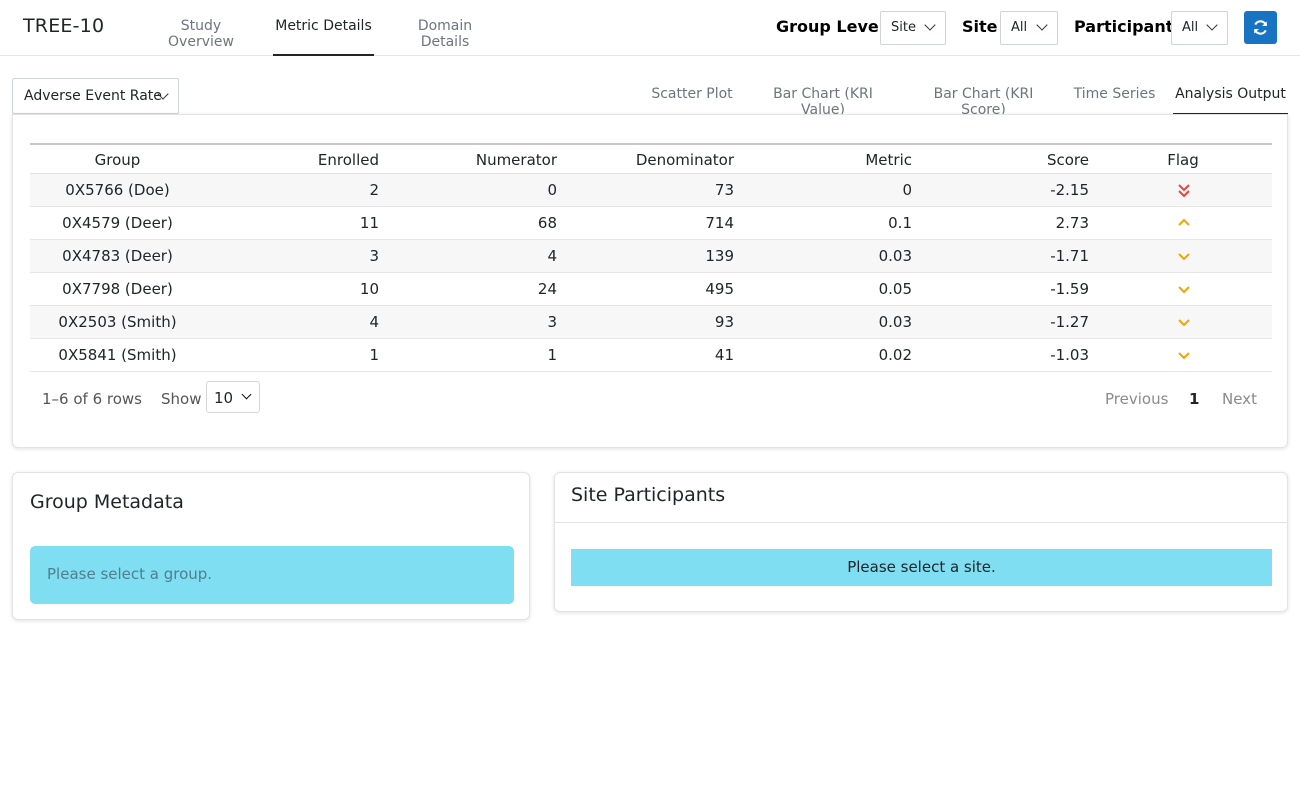 The image size is (1300, 800). What do you see at coordinates (552, 322) in the screenshot?
I see `cell-numerator: 3` at bounding box center [552, 322].